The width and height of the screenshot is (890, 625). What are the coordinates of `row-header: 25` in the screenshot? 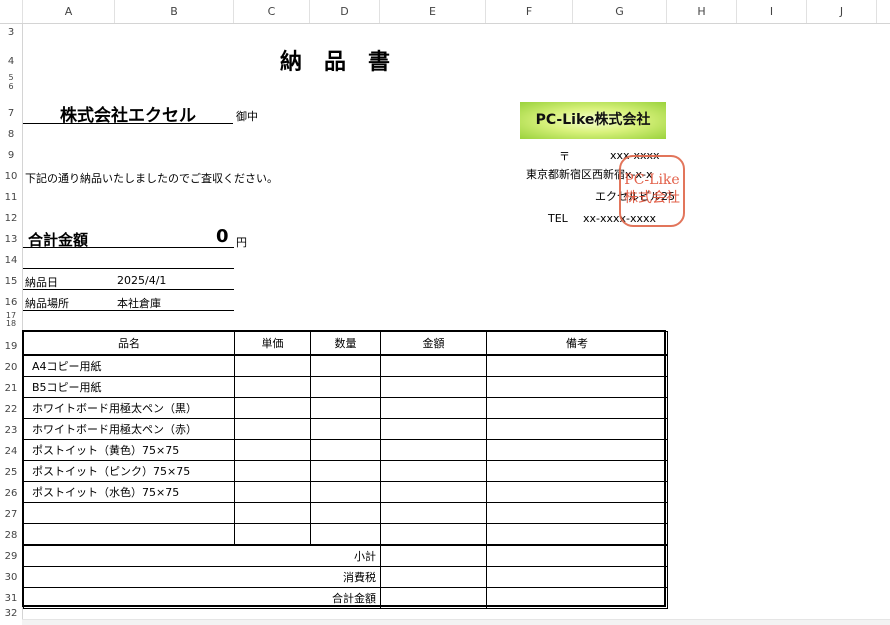 It's located at (11, 472).